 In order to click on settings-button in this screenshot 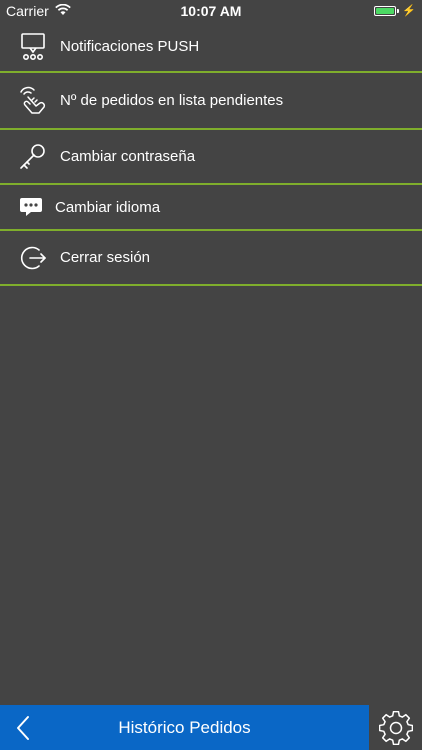, I will do `click(395, 727)`.